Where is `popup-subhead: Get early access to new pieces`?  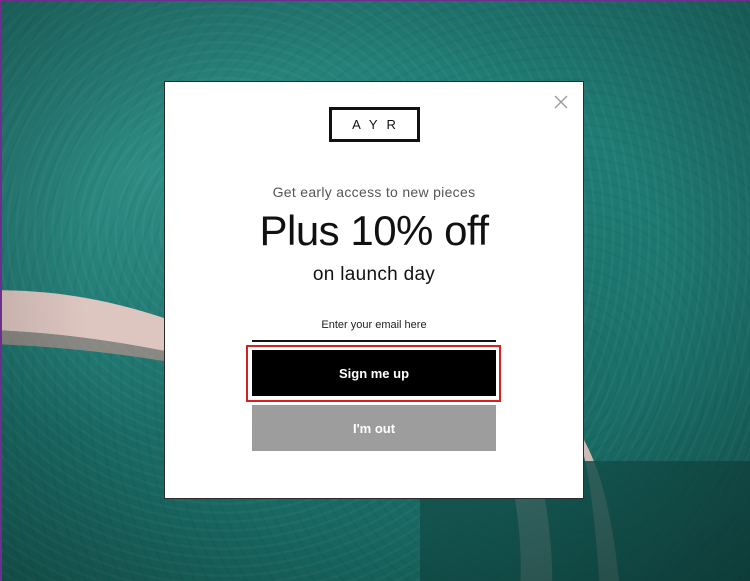 popup-subhead: Get early access to new pieces is located at coordinates (374, 192).